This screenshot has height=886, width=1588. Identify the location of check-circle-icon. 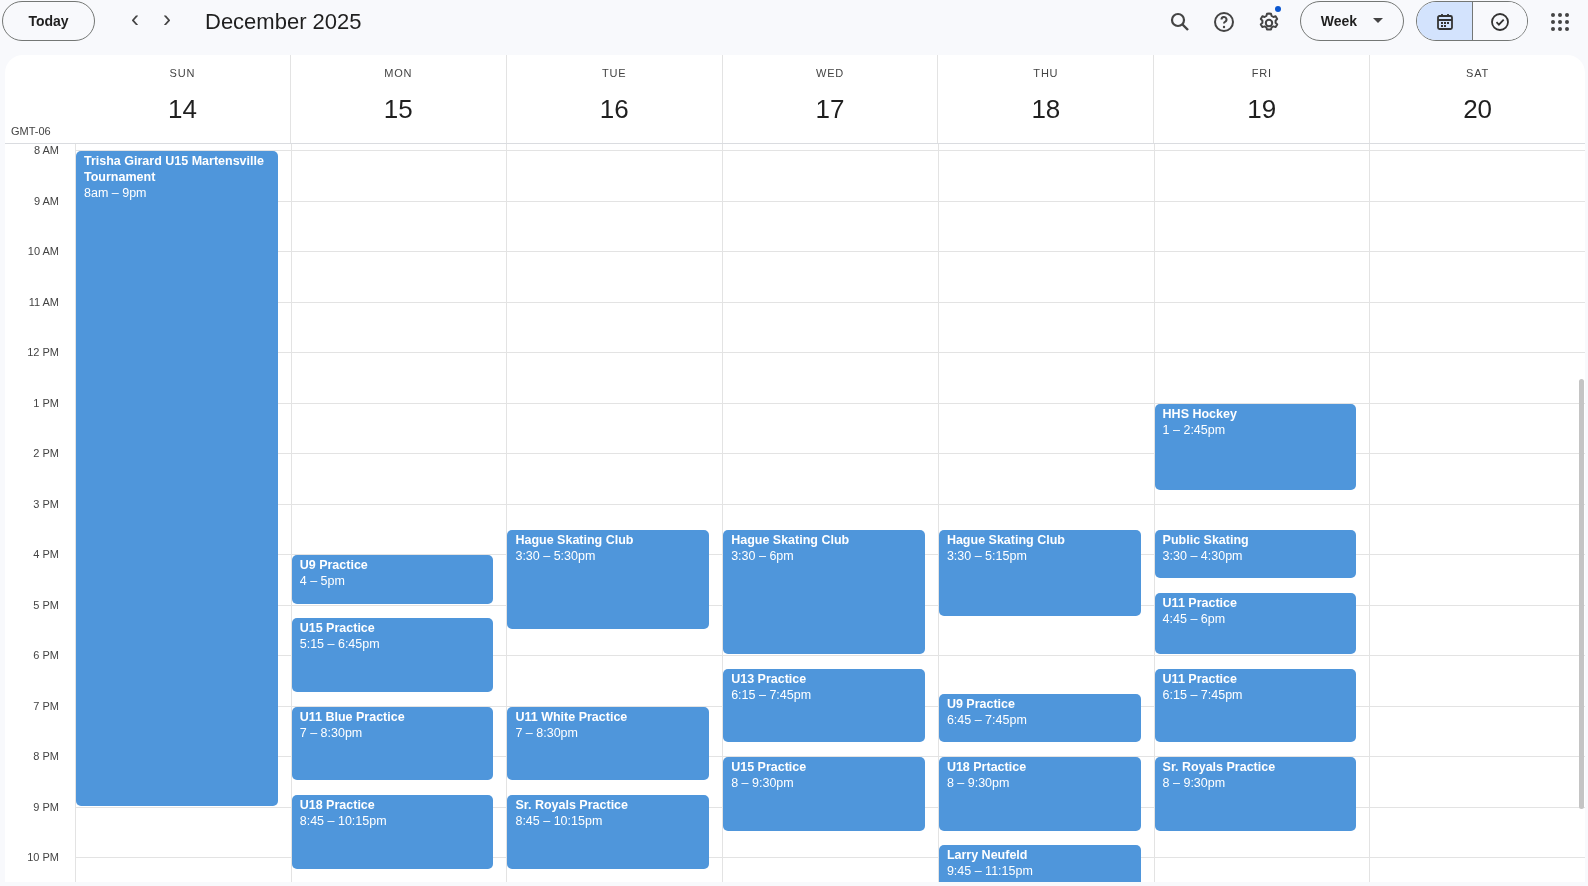
(1500, 21).